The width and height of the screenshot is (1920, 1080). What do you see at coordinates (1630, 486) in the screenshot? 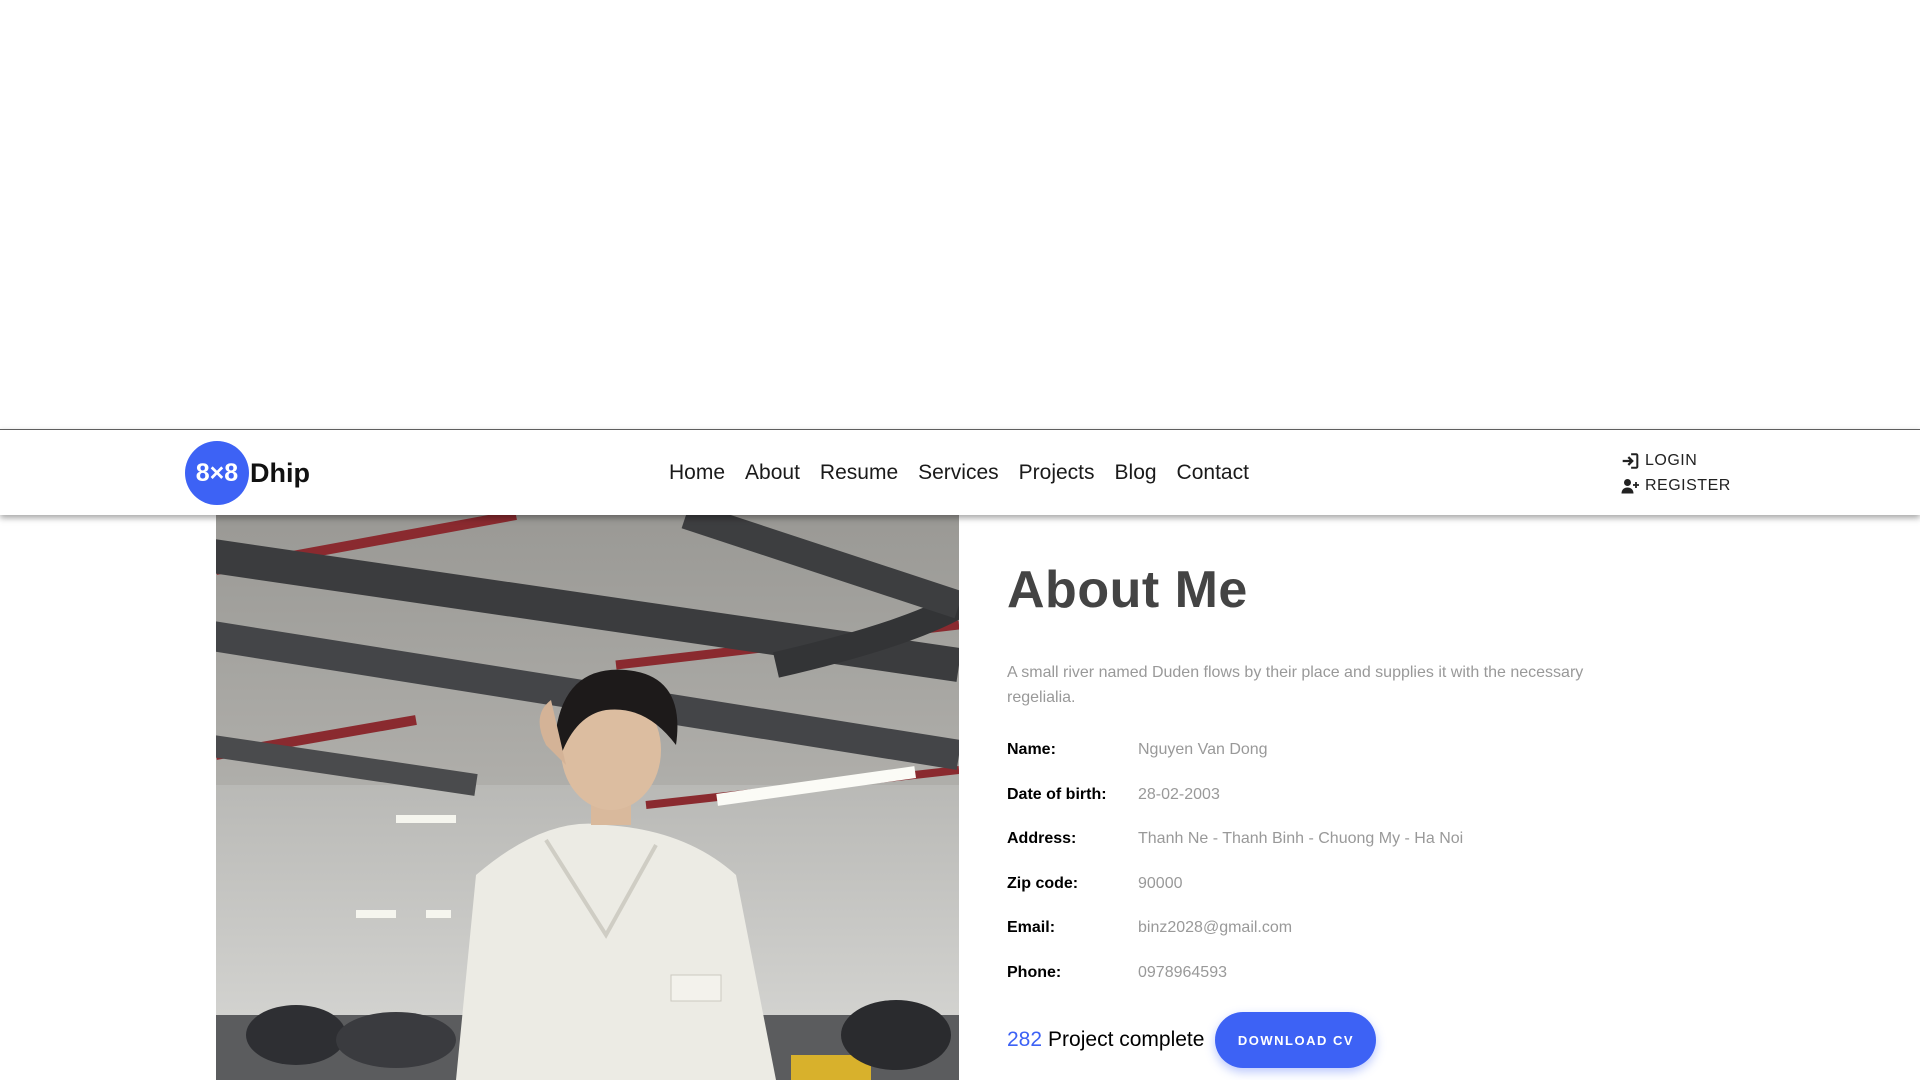
I see `user-plus-icon` at bounding box center [1630, 486].